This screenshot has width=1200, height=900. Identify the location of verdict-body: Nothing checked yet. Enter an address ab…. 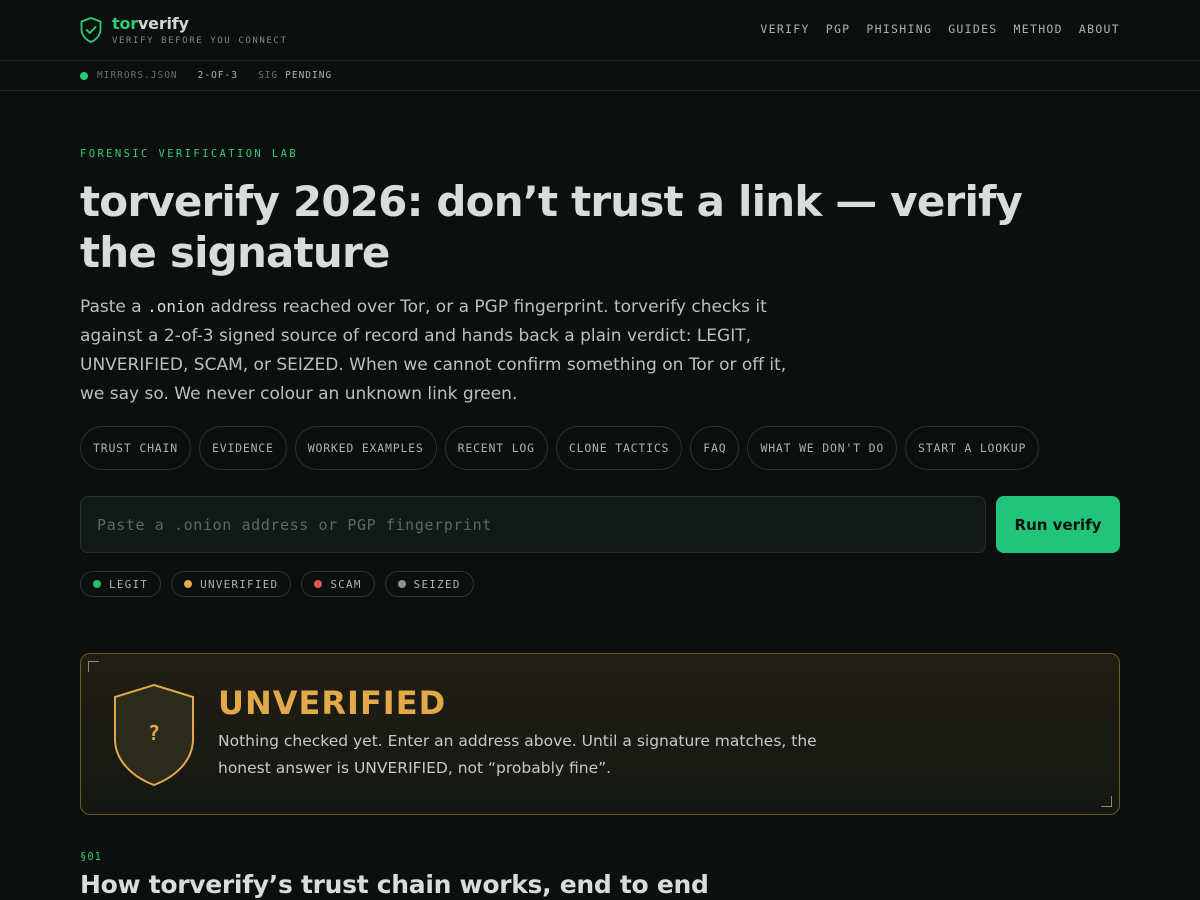
(517, 754).